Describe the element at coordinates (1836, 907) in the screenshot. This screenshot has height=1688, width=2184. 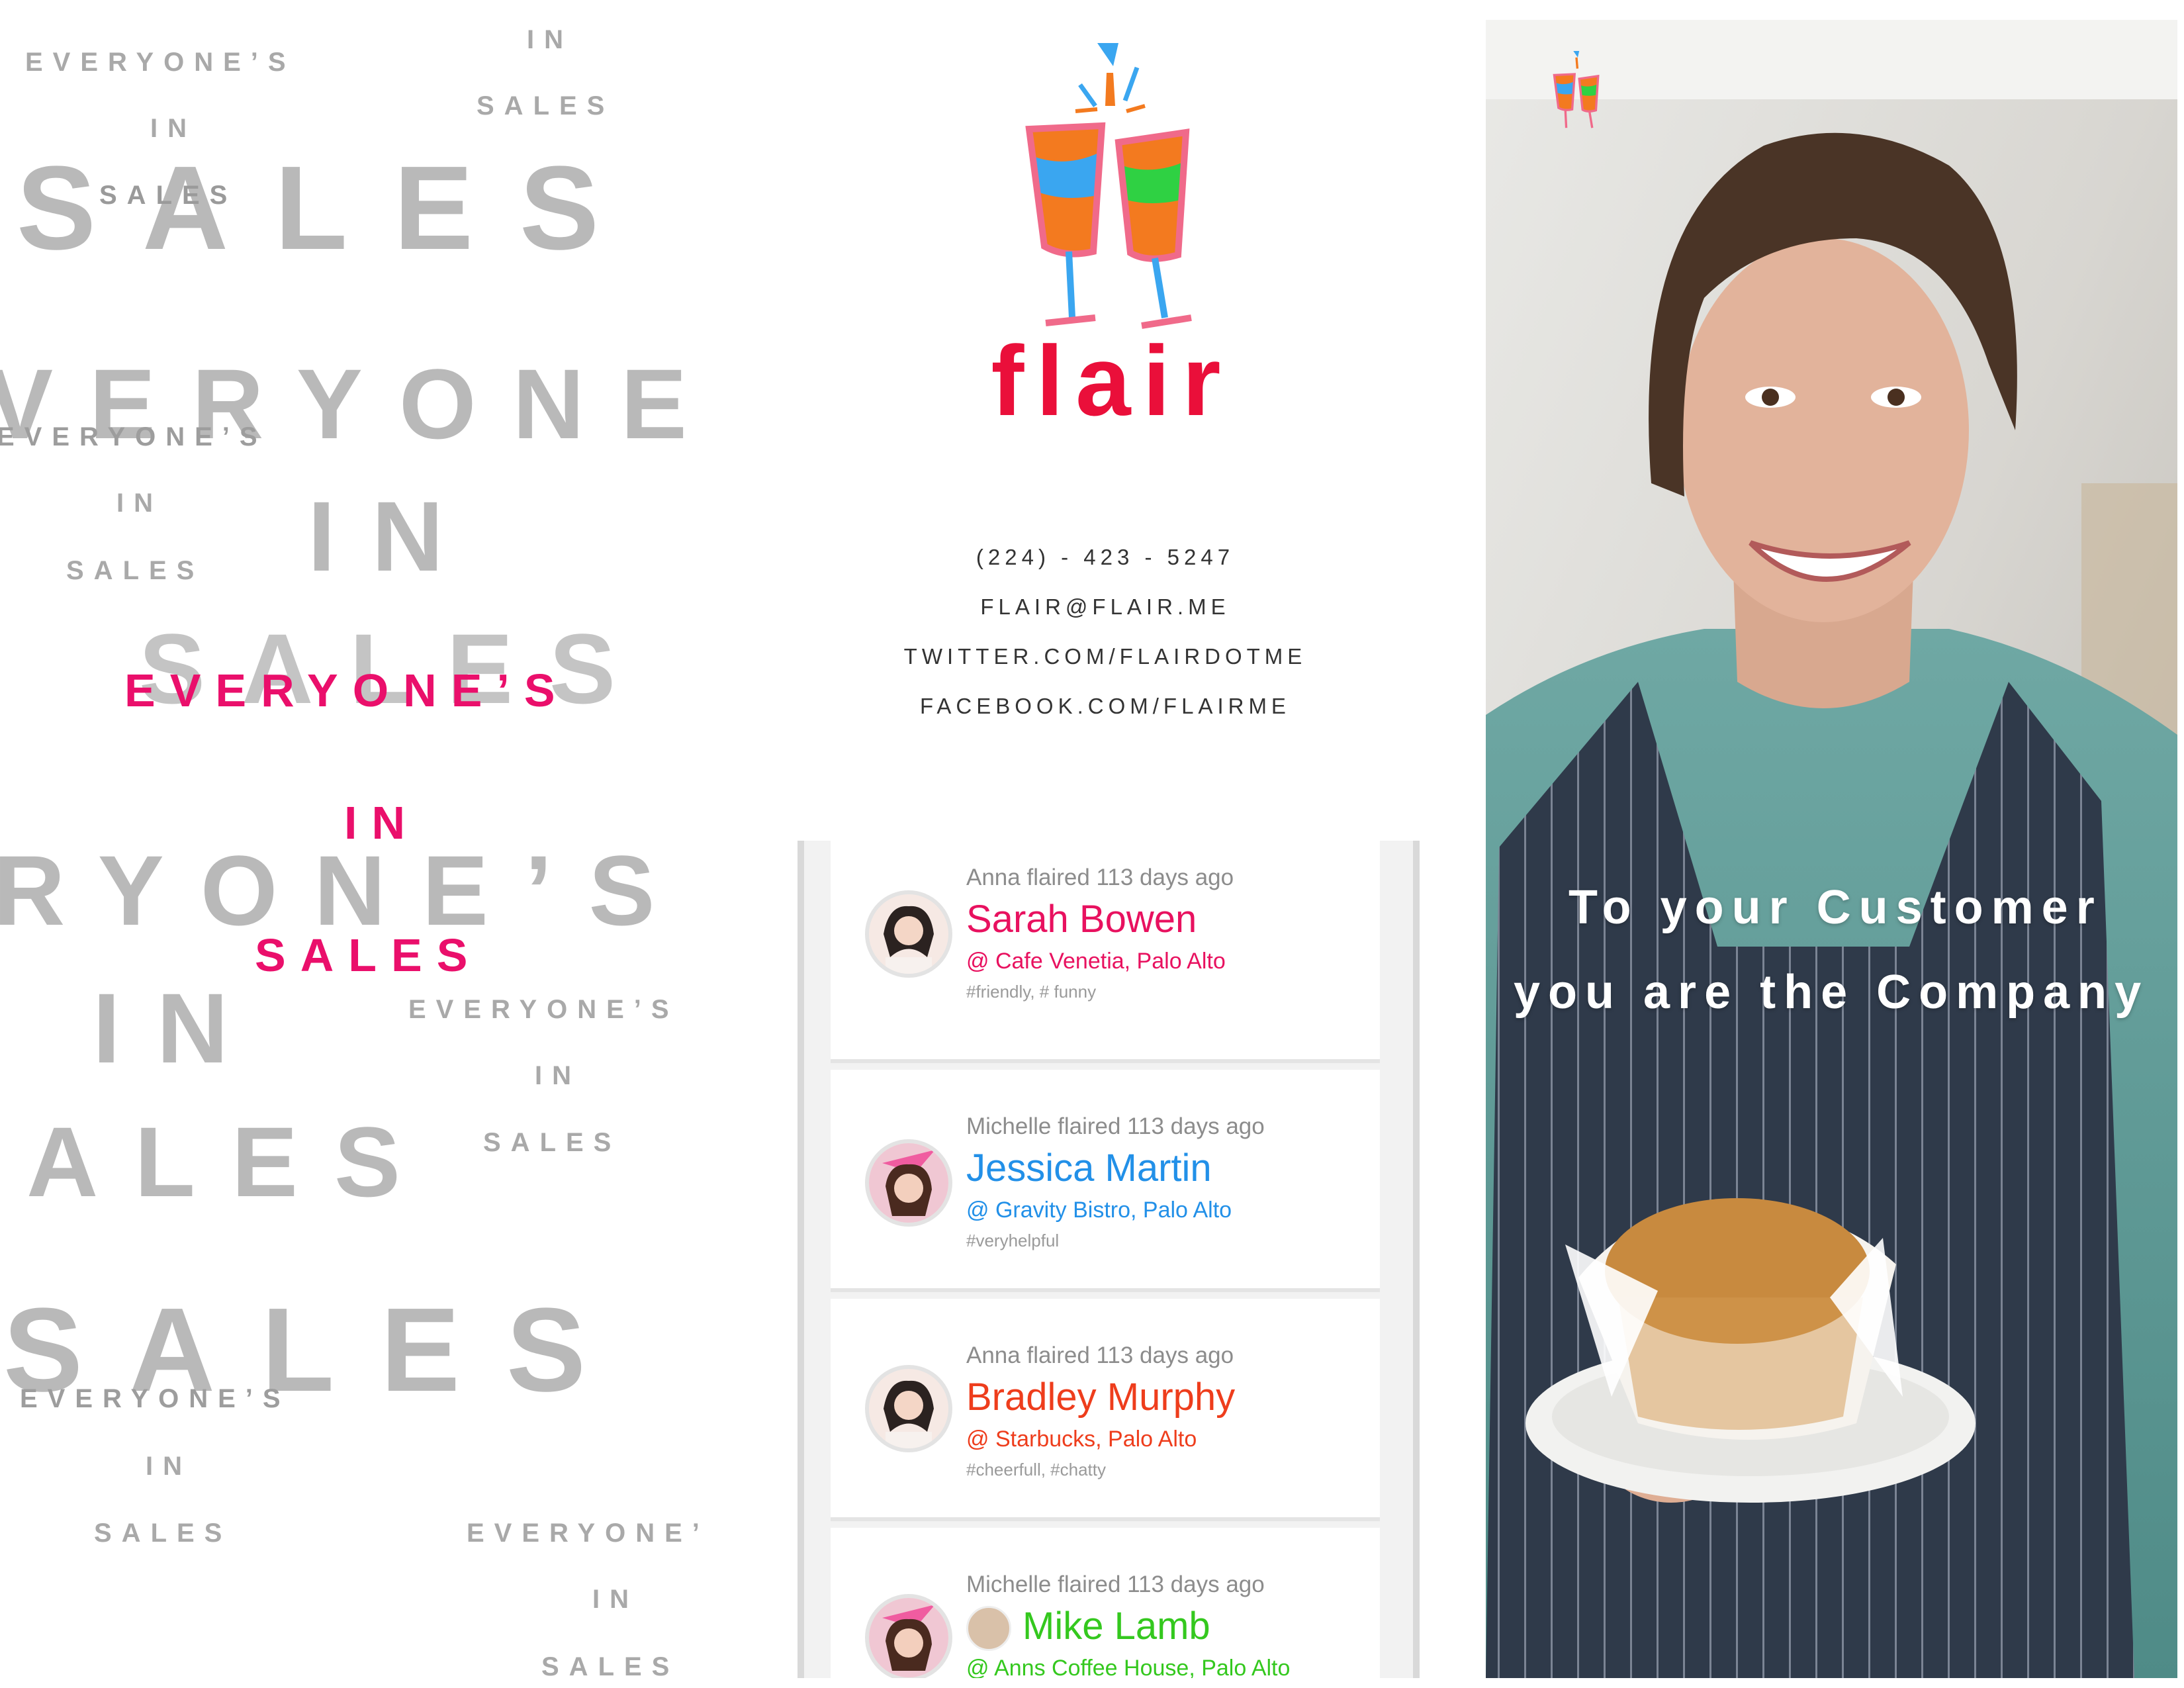
I see `tagline-line1: To your Customer` at that location.